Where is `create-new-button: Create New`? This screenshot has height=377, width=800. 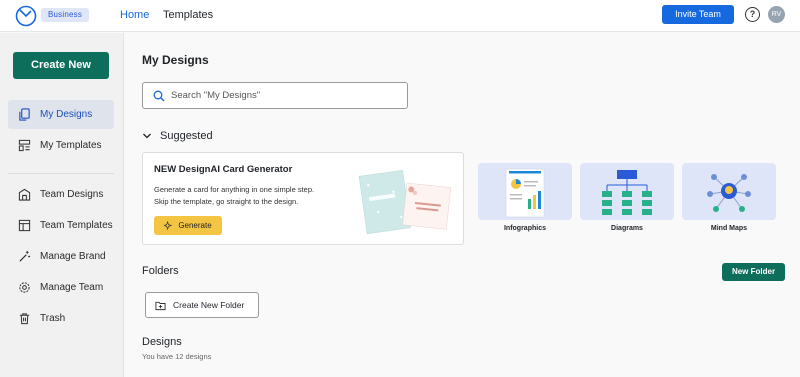
create-new-button: Create New is located at coordinates (61, 65).